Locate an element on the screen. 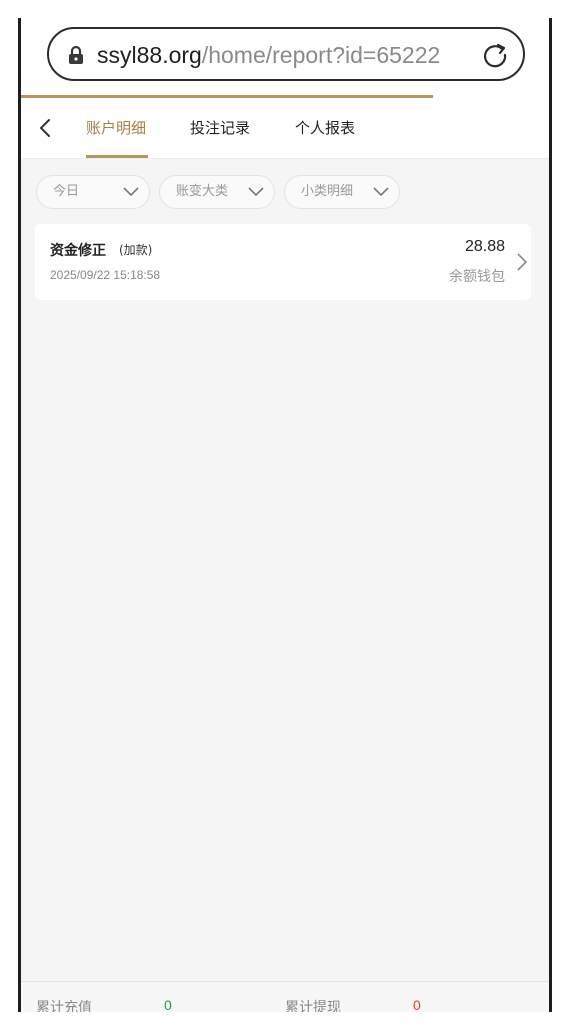 The image size is (572, 1030). filter-subcategory: 小类明细 is located at coordinates (342, 192).